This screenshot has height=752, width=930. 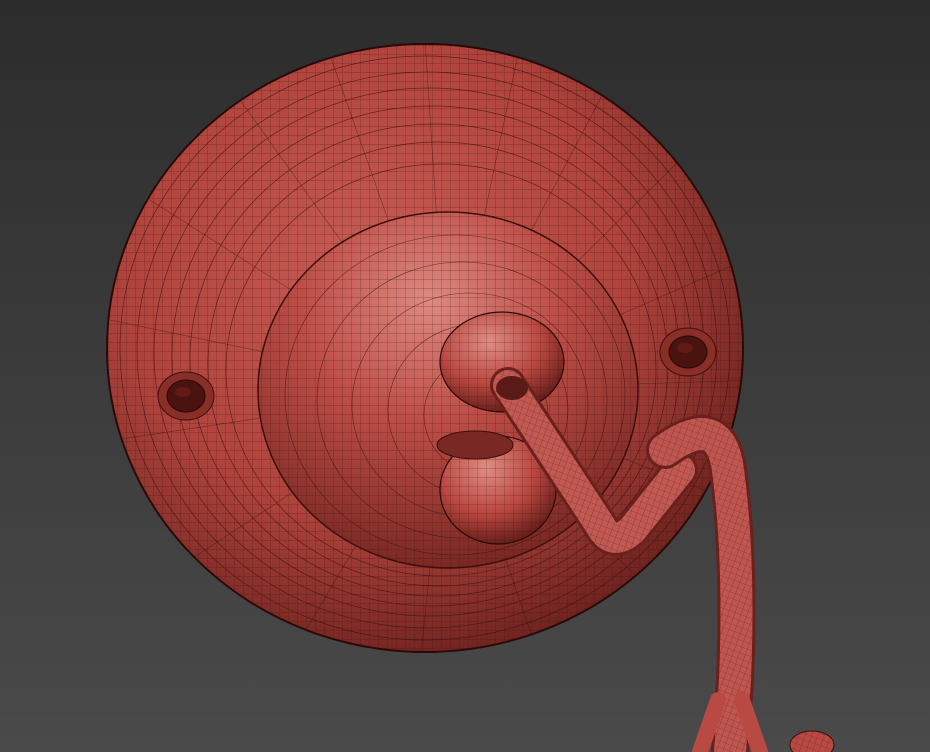 What do you see at coordinates (186, 396) in the screenshot?
I see `screw-hole-left` at bounding box center [186, 396].